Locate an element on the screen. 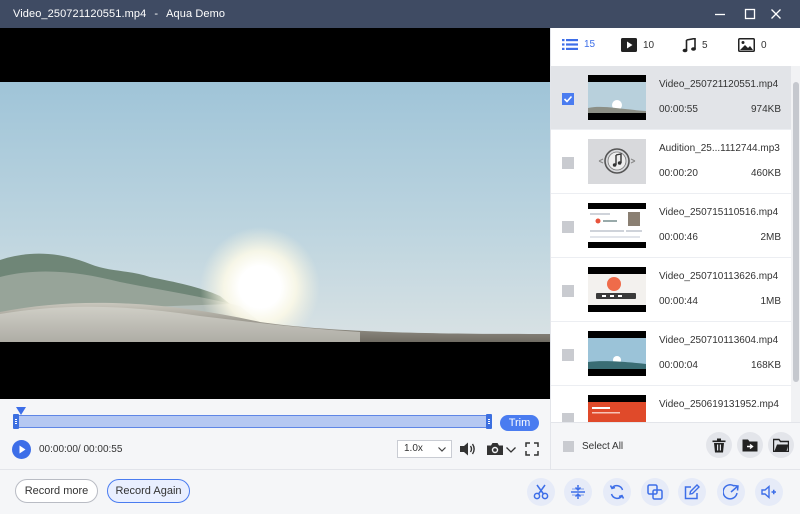 The height and width of the screenshot is (514, 800). close-icon is located at coordinates (776, 14).